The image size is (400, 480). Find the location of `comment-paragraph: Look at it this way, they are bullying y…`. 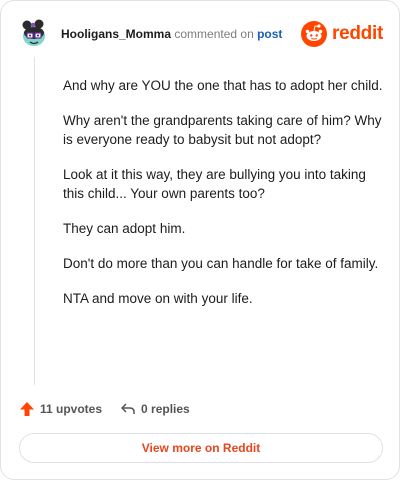

comment-paragraph: Look at it this way, they are bullying y… is located at coordinates (214, 184).